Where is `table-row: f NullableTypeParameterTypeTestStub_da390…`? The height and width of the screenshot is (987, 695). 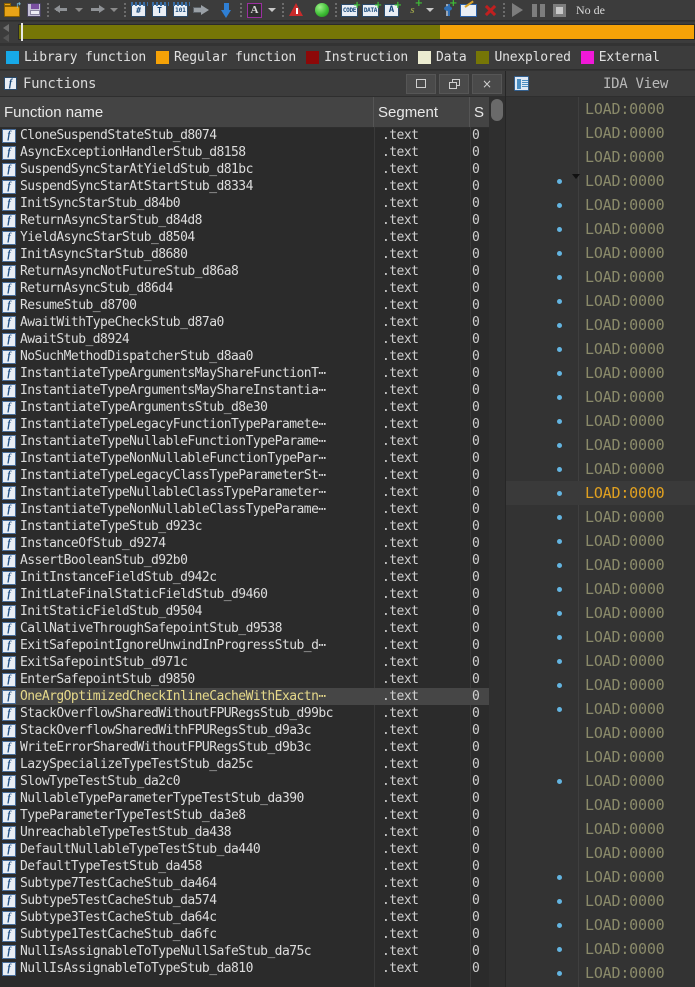
table-row: f NullableTypeParameterTypeTestStub_da390… is located at coordinates (252, 798).